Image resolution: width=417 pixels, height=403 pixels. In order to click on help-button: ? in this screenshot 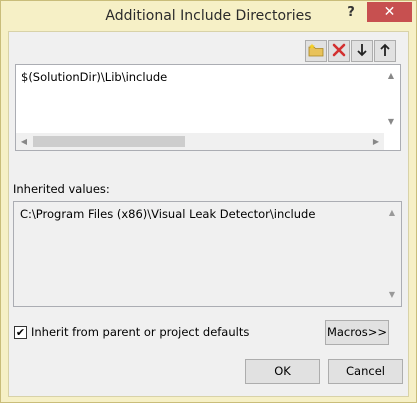, I will do `click(351, 13)`.